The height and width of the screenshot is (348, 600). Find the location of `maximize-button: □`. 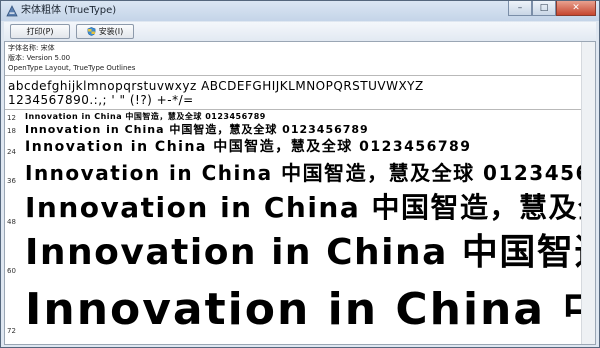

maximize-button: □ is located at coordinates (544, 8).